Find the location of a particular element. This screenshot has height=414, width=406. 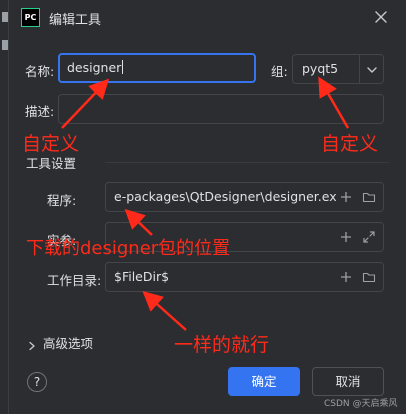

program-input: e-packages\QtDesigner\designer.exe is located at coordinates (244, 197).